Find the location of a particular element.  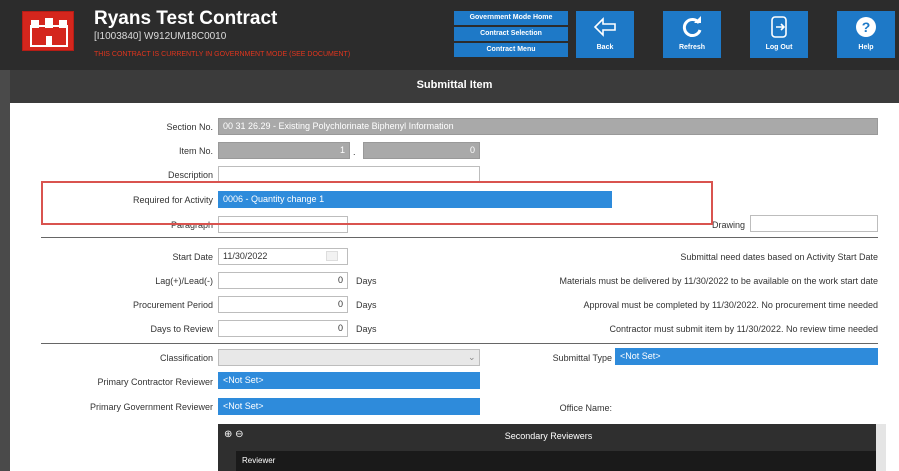

help-button: ? Help is located at coordinates (866, 34).